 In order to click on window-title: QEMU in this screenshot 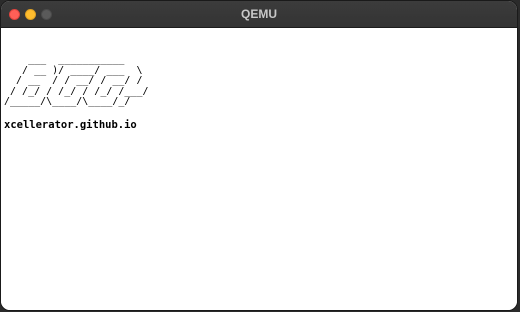, I will do `click(259, 14)`.